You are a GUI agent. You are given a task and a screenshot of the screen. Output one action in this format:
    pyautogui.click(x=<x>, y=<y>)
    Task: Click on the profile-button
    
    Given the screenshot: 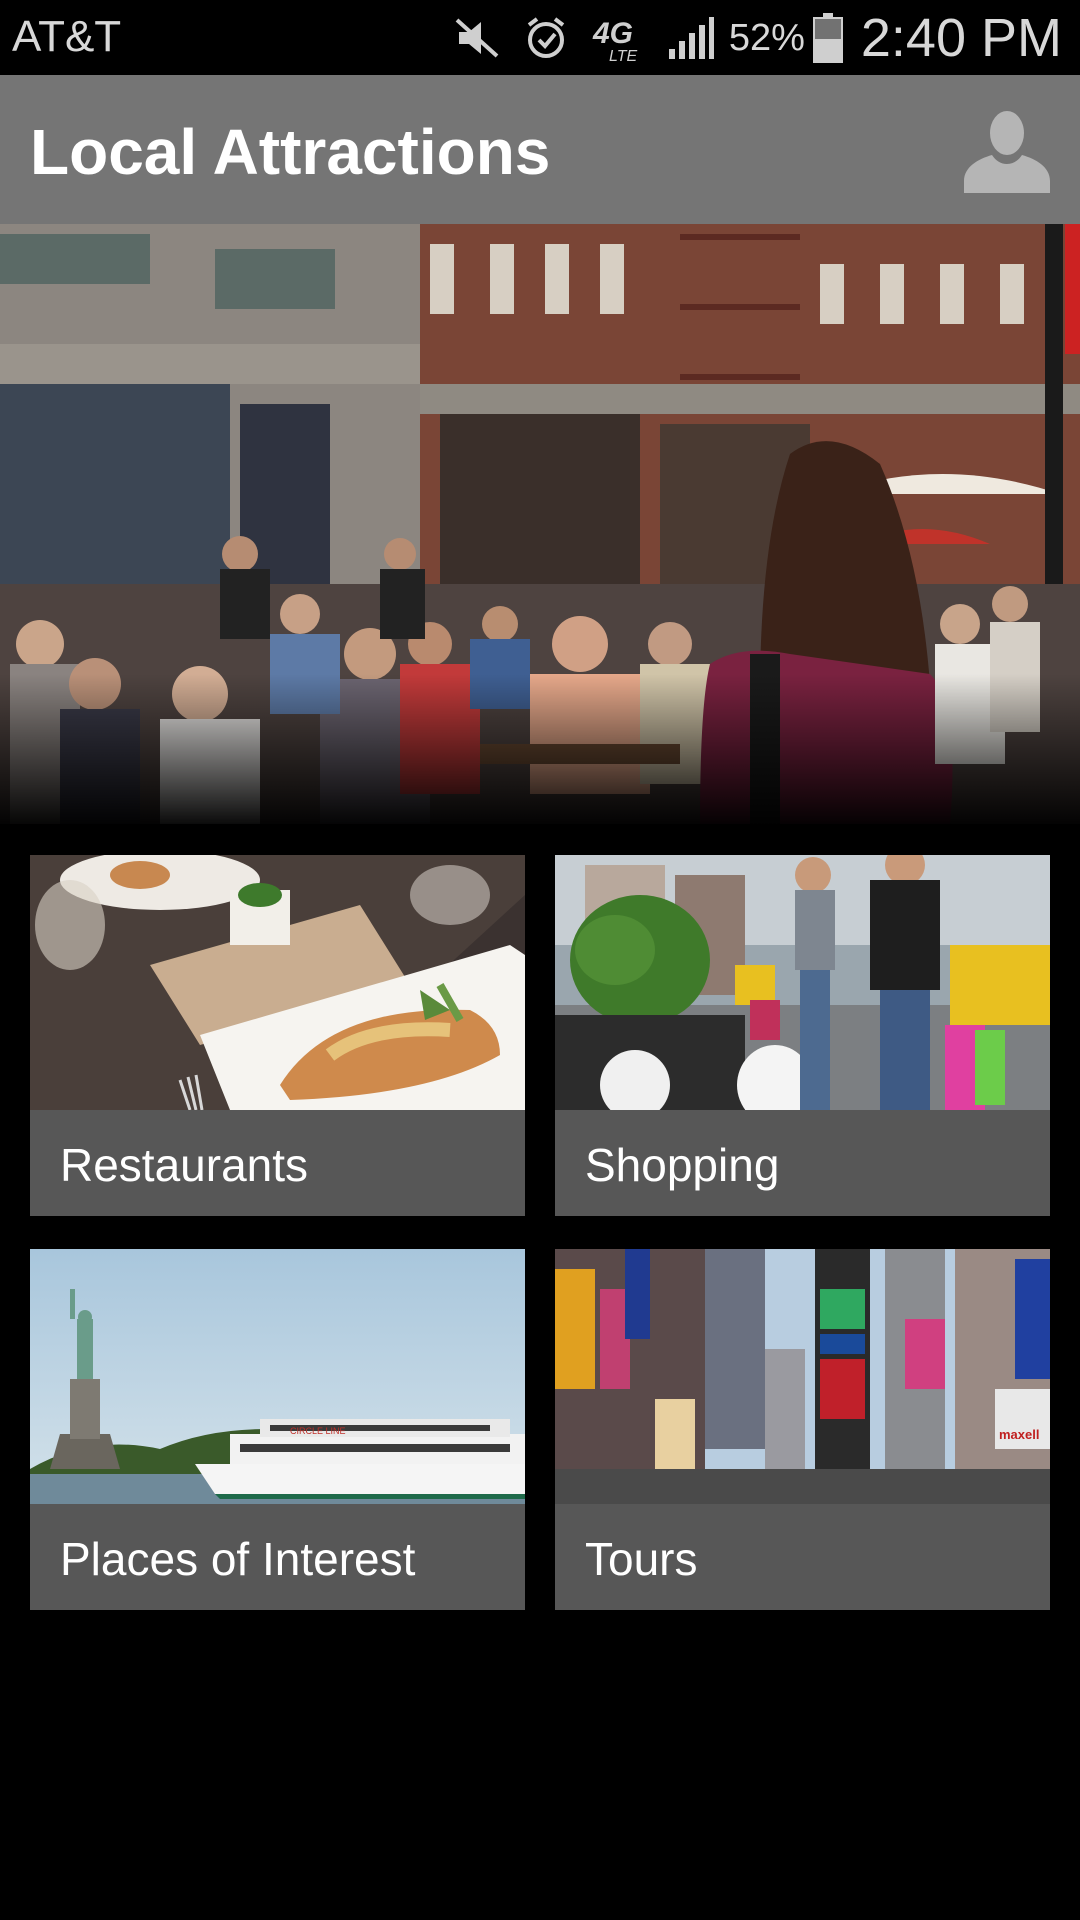 What is the action you would take?
    pyautogui.click(x=1007, y=150)
    